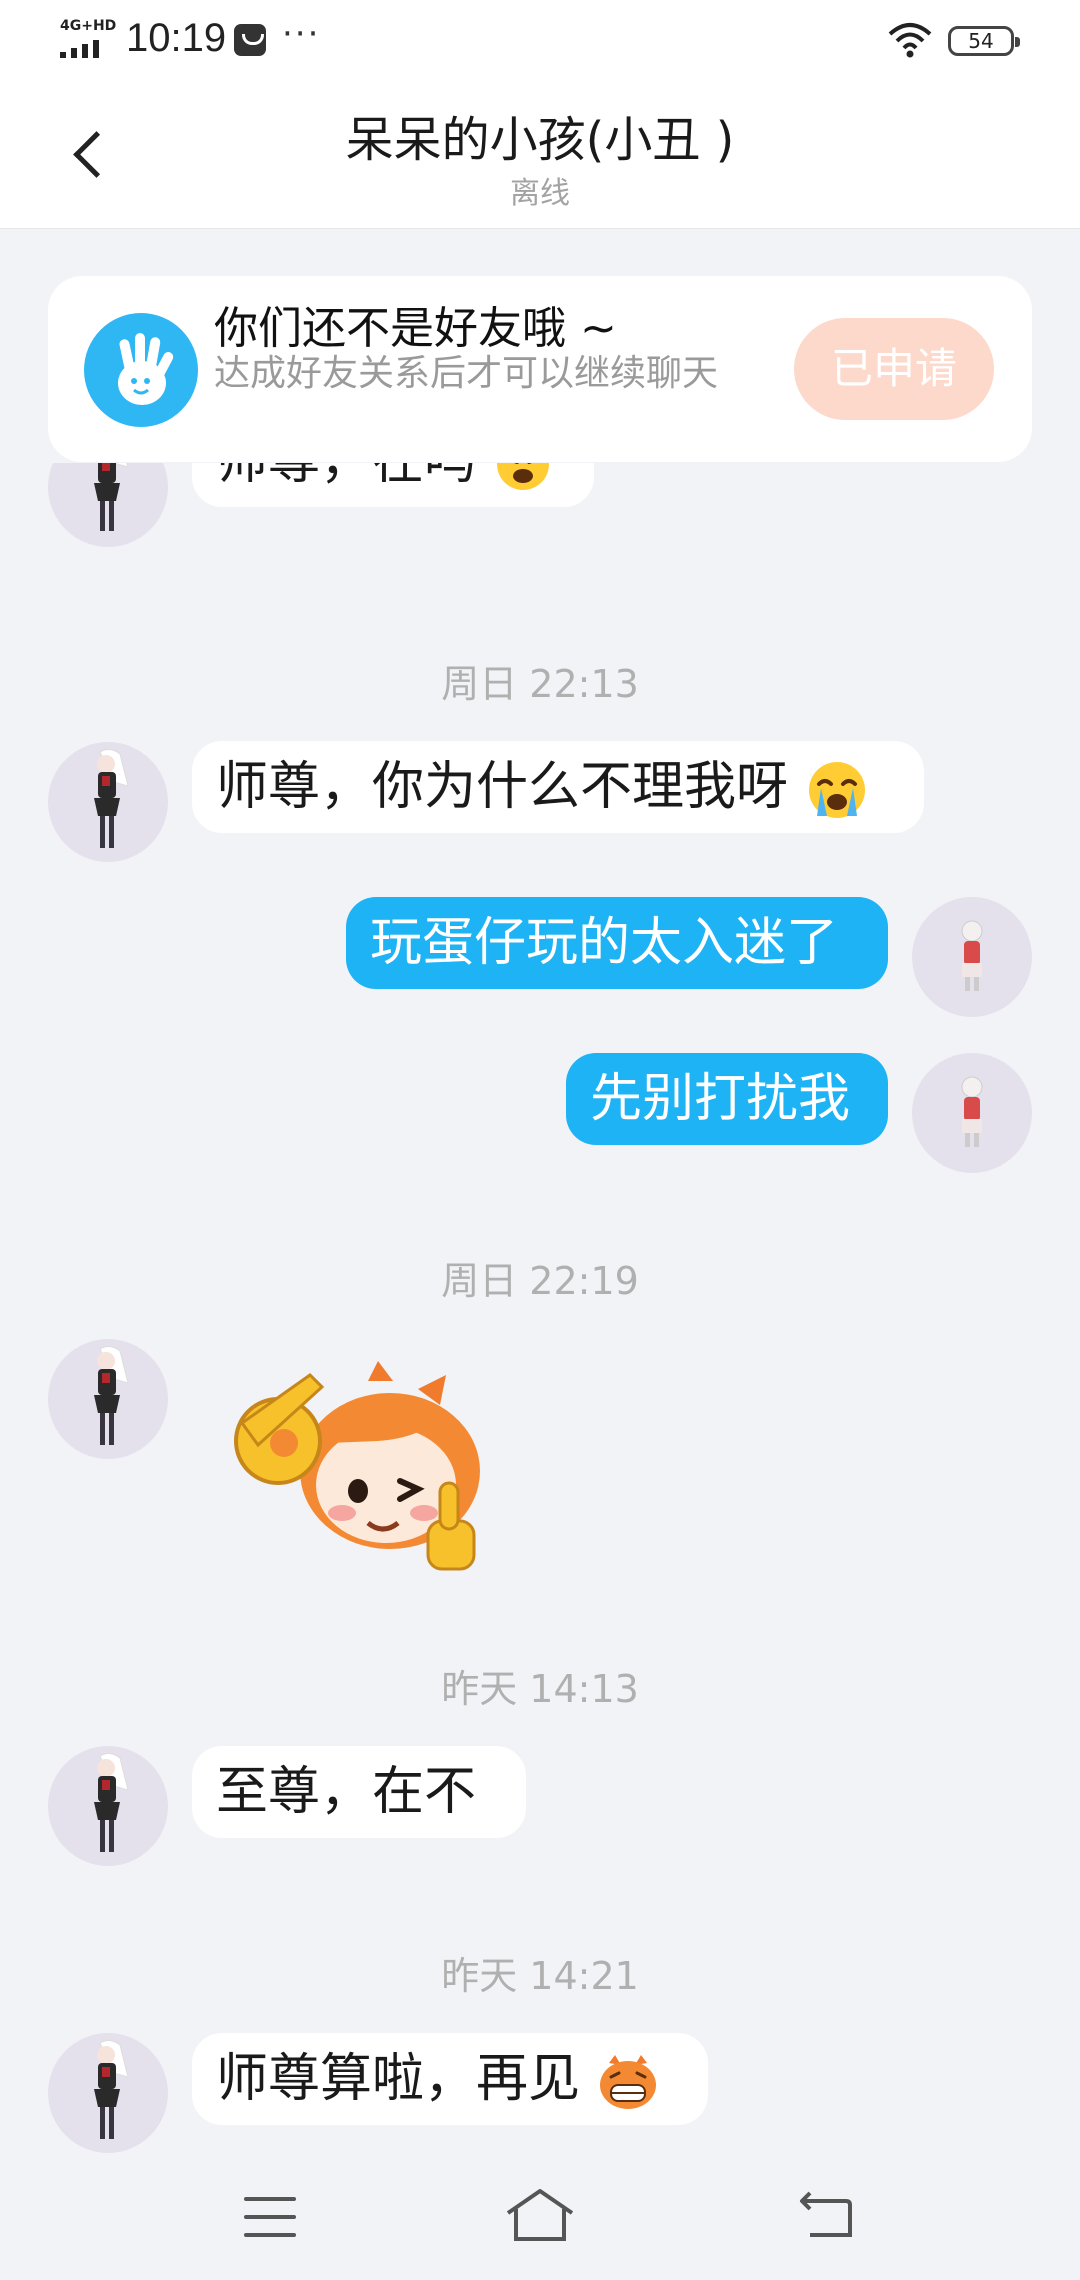 This screenshot has height=2280, width=1080. I want to click on ok-wink-thumbs-up-sticker-icon, so click(353, 1468).